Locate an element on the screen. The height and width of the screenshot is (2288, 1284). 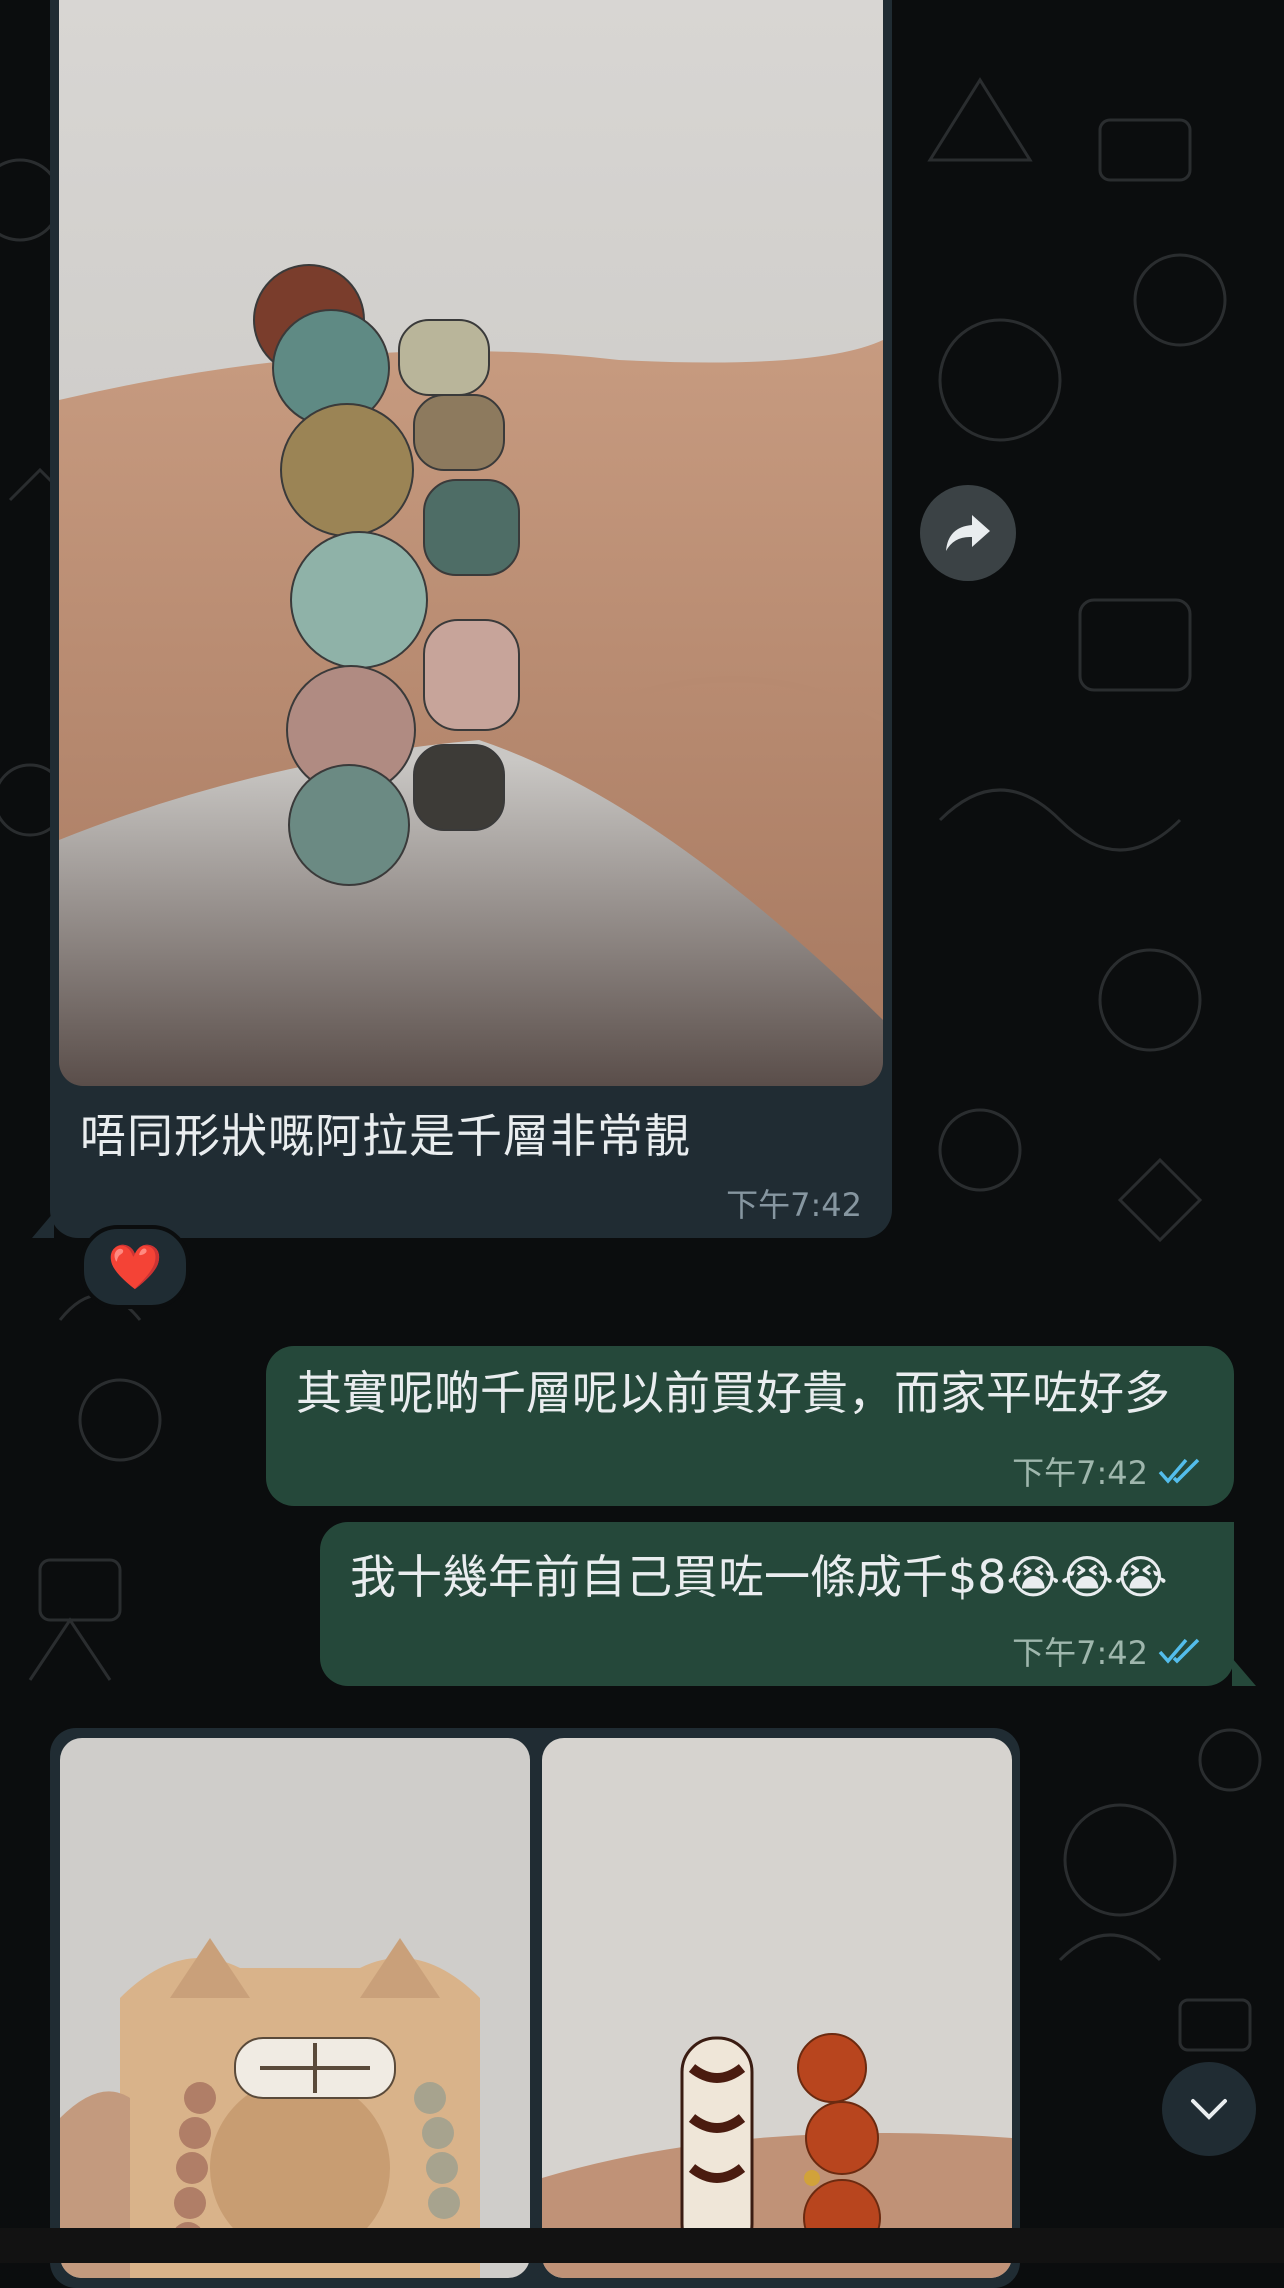
message-text: 我十幾年前自己買咗一條成千$8😭😭😭 is located at coordinates (759, 1577).